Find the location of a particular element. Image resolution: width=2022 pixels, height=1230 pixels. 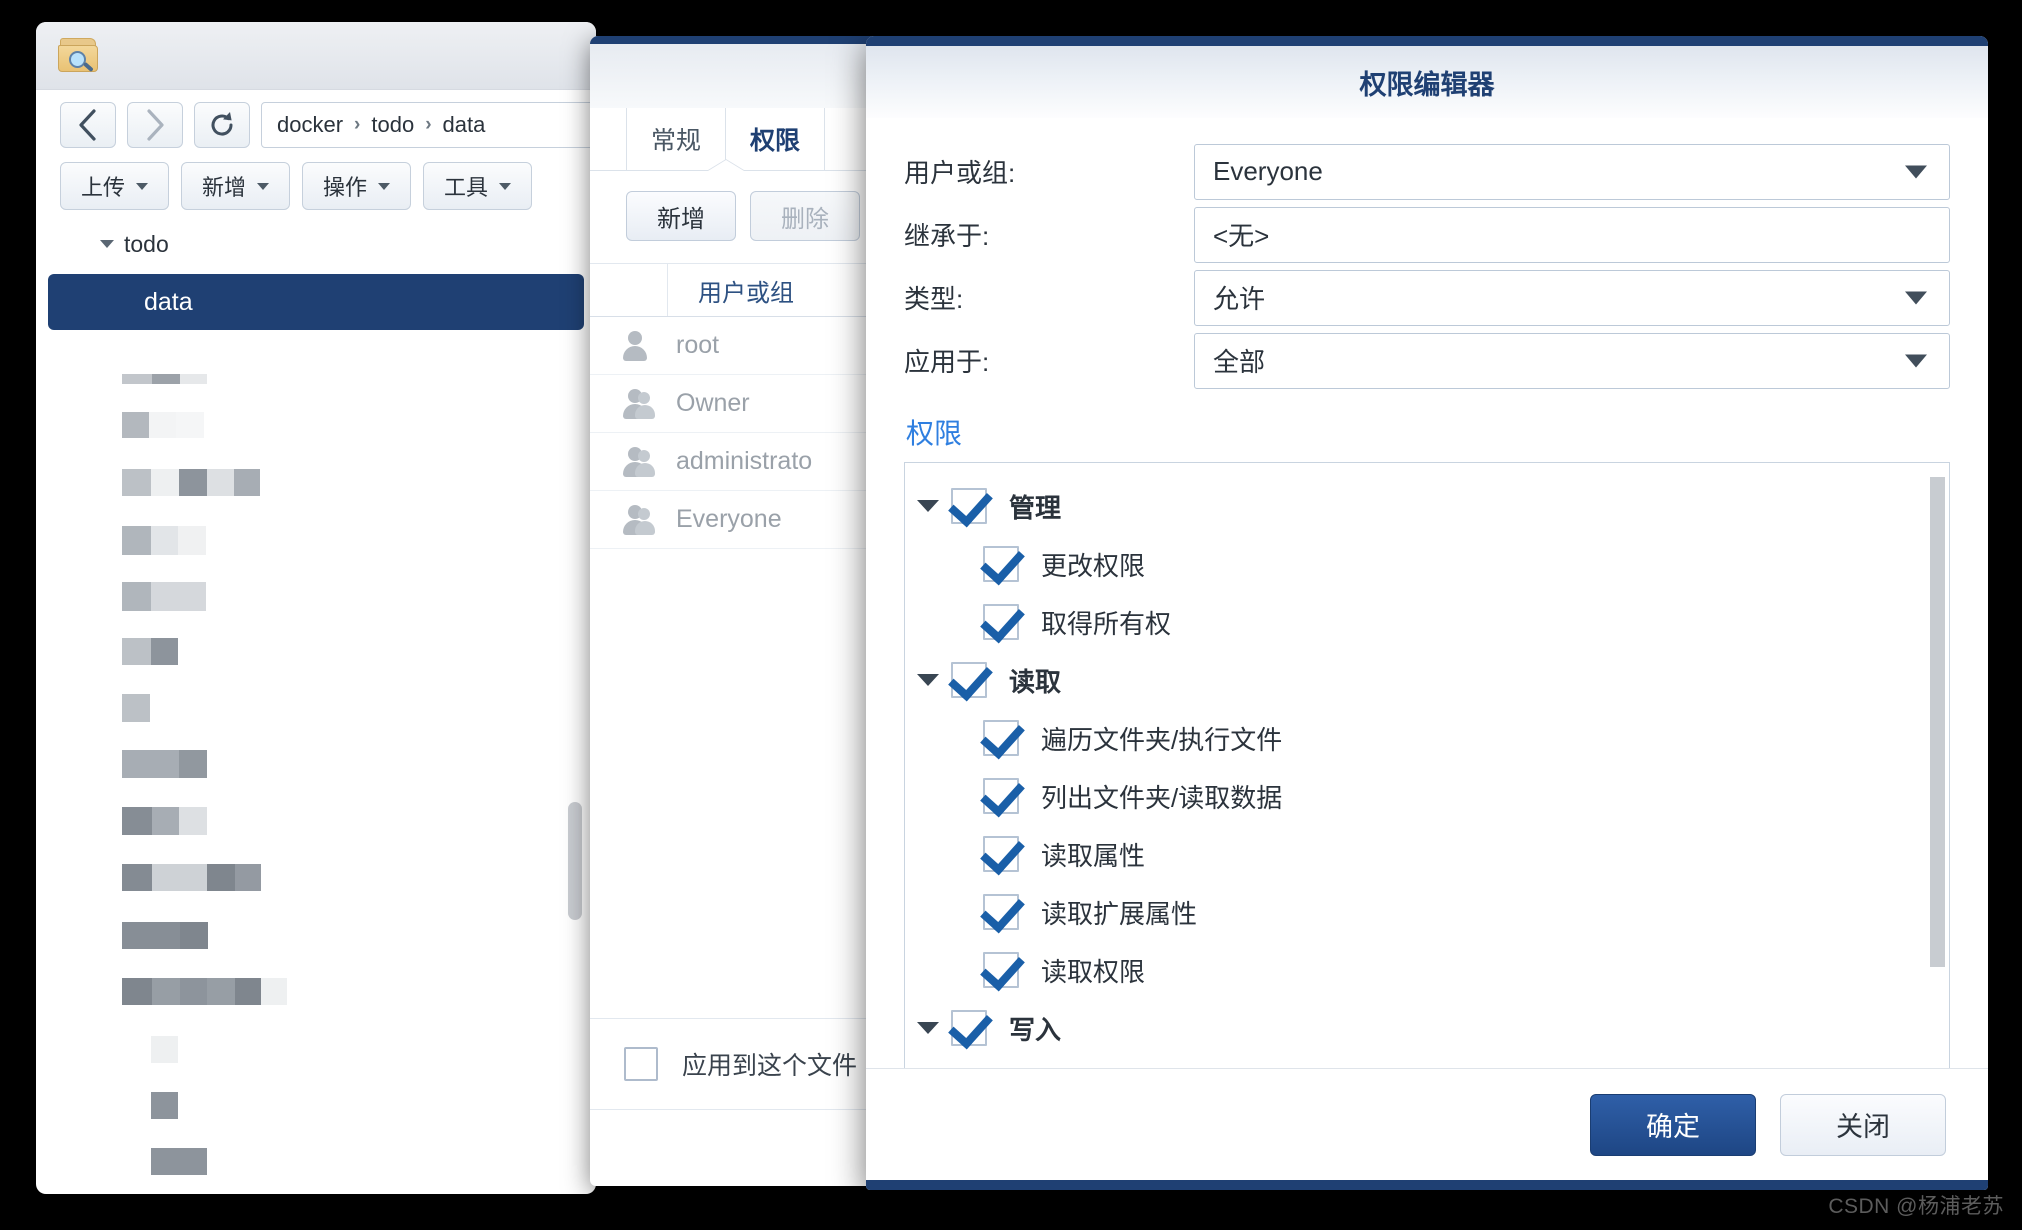

inherited-from-value: <无> is located at coordinates (1241, 236).